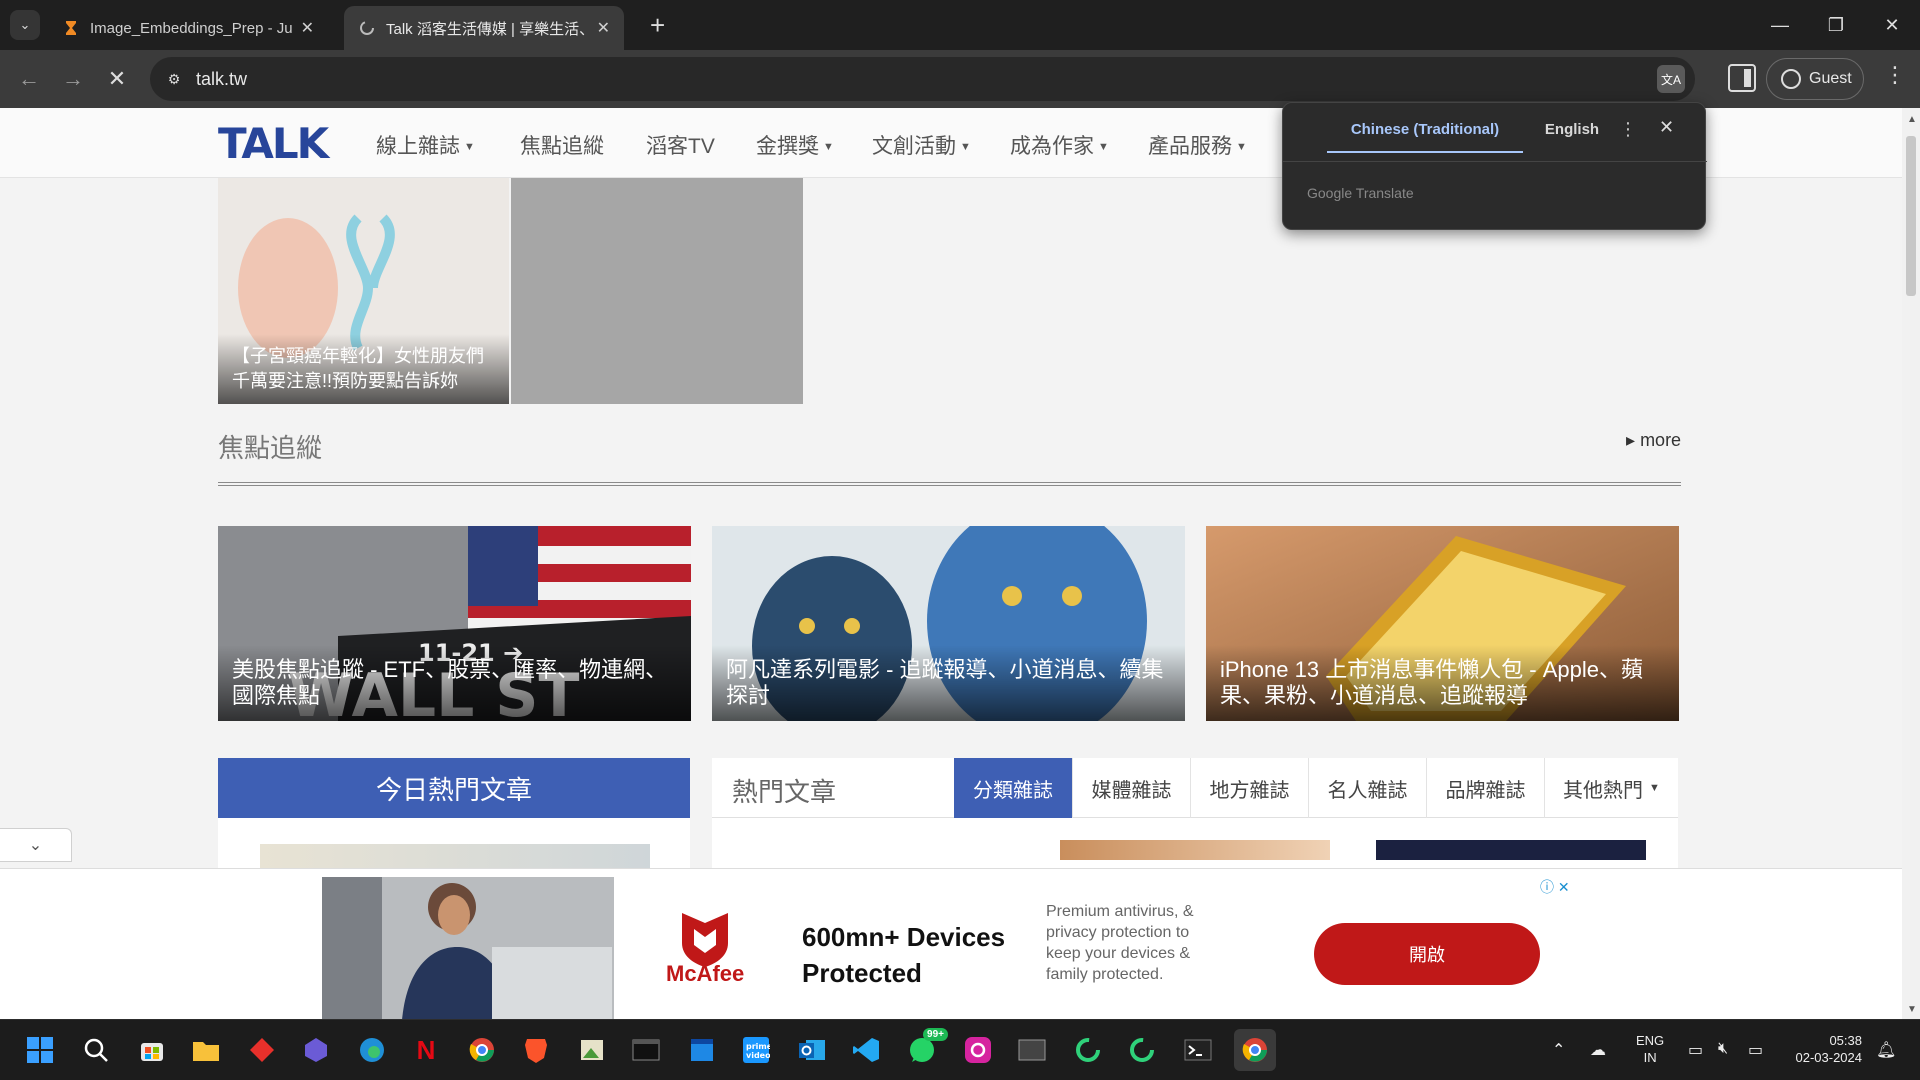 This screenshot has width=1920, height=1080. What do you see at coordinates (1198, 1050) in the screenshot?
I see `terminal-icon` at bounding box center [1198, 1050].